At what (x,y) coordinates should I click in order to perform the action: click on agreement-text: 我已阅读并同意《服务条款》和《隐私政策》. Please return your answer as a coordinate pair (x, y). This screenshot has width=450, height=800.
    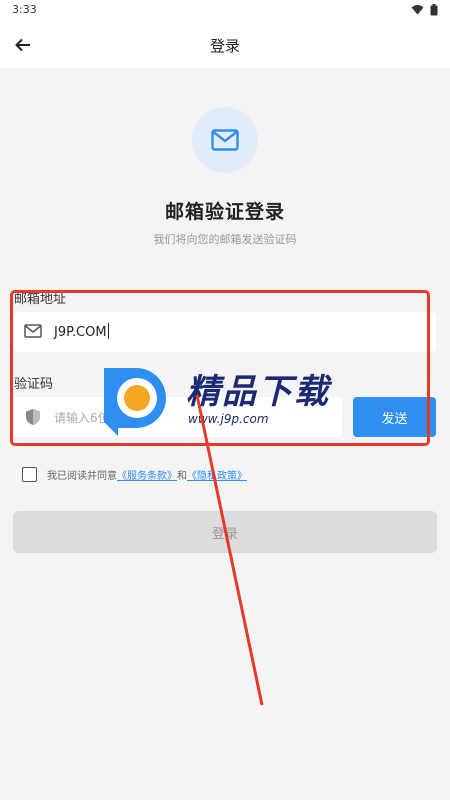
    Looking at the image, I should click on (147, 474).